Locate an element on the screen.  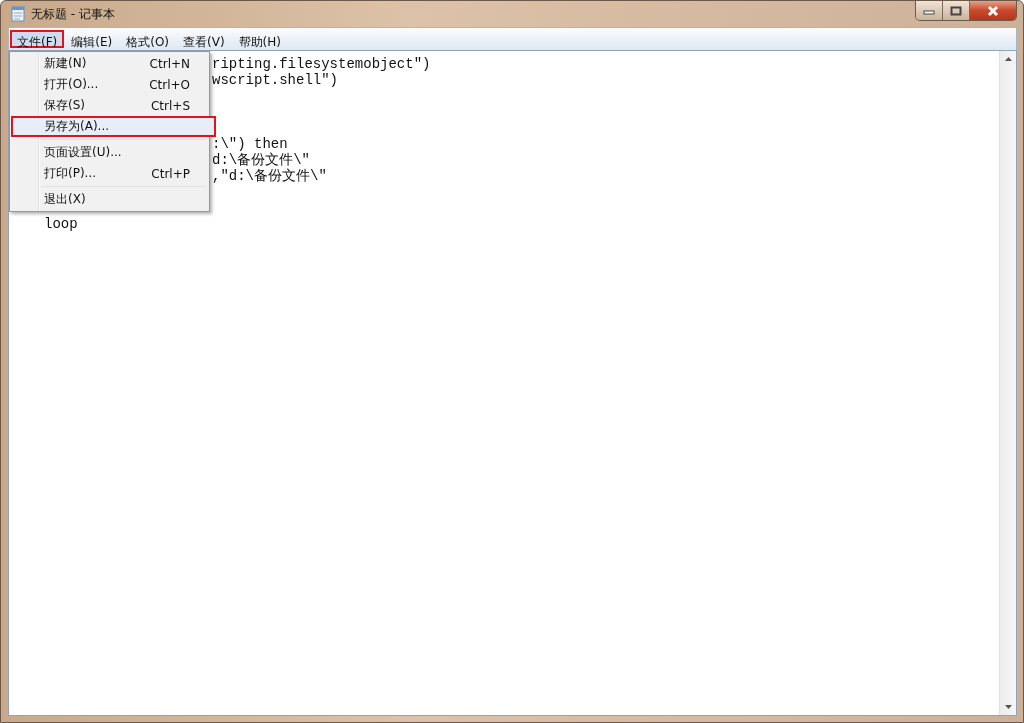
vertical-scrollbar is located at coordinates (1007, 383).